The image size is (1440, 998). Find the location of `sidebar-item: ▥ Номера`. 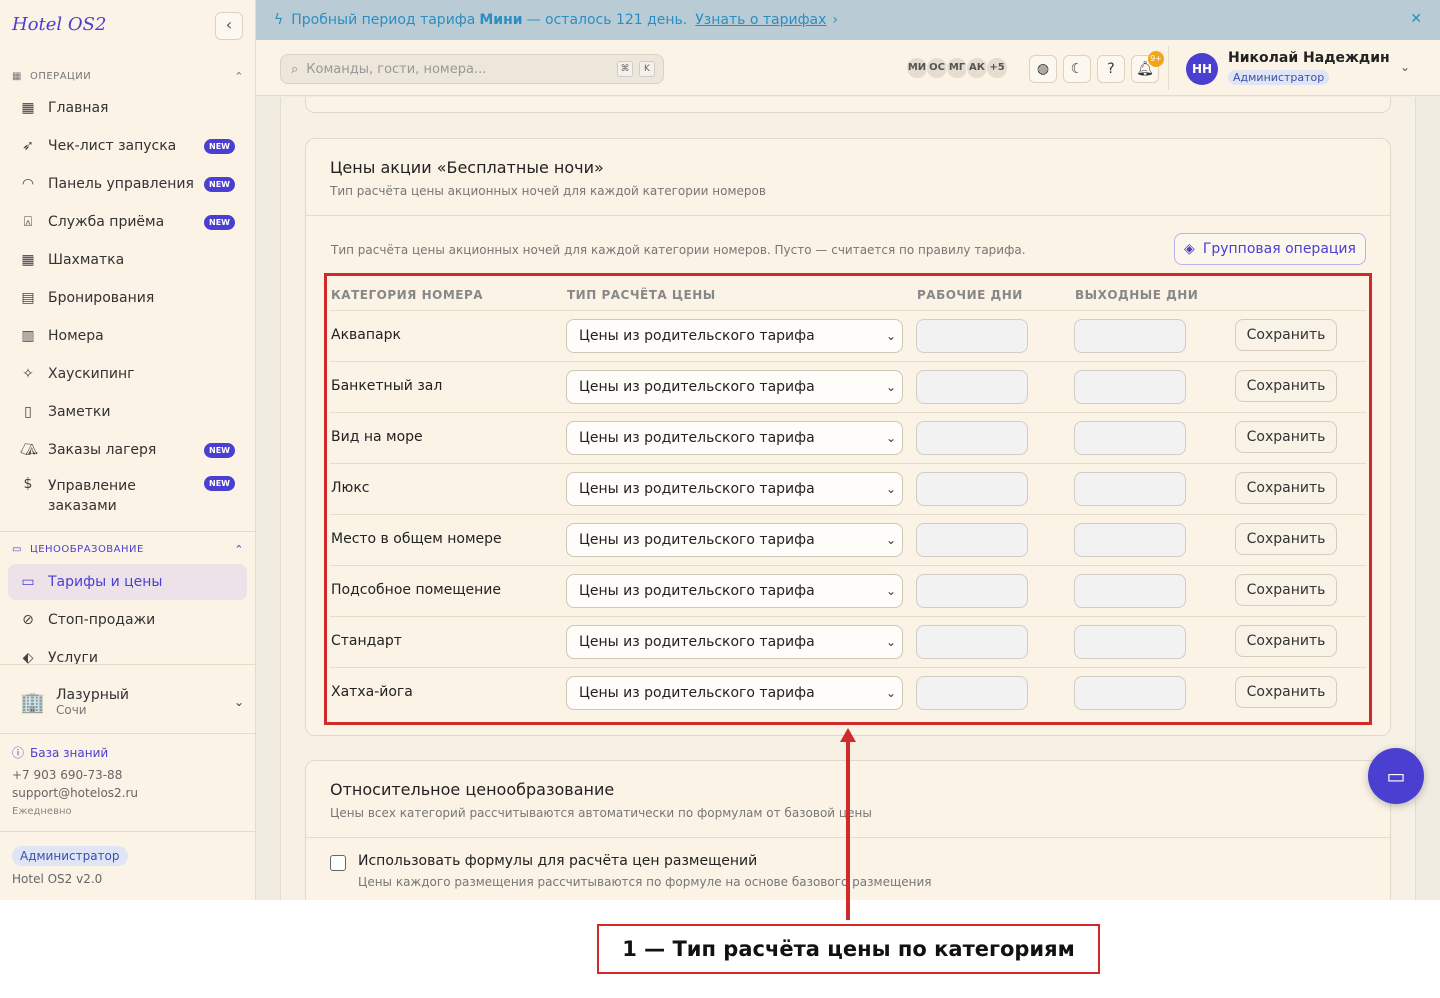

sidebar-item: ▥ Номера is located at coordinates (127, 336).